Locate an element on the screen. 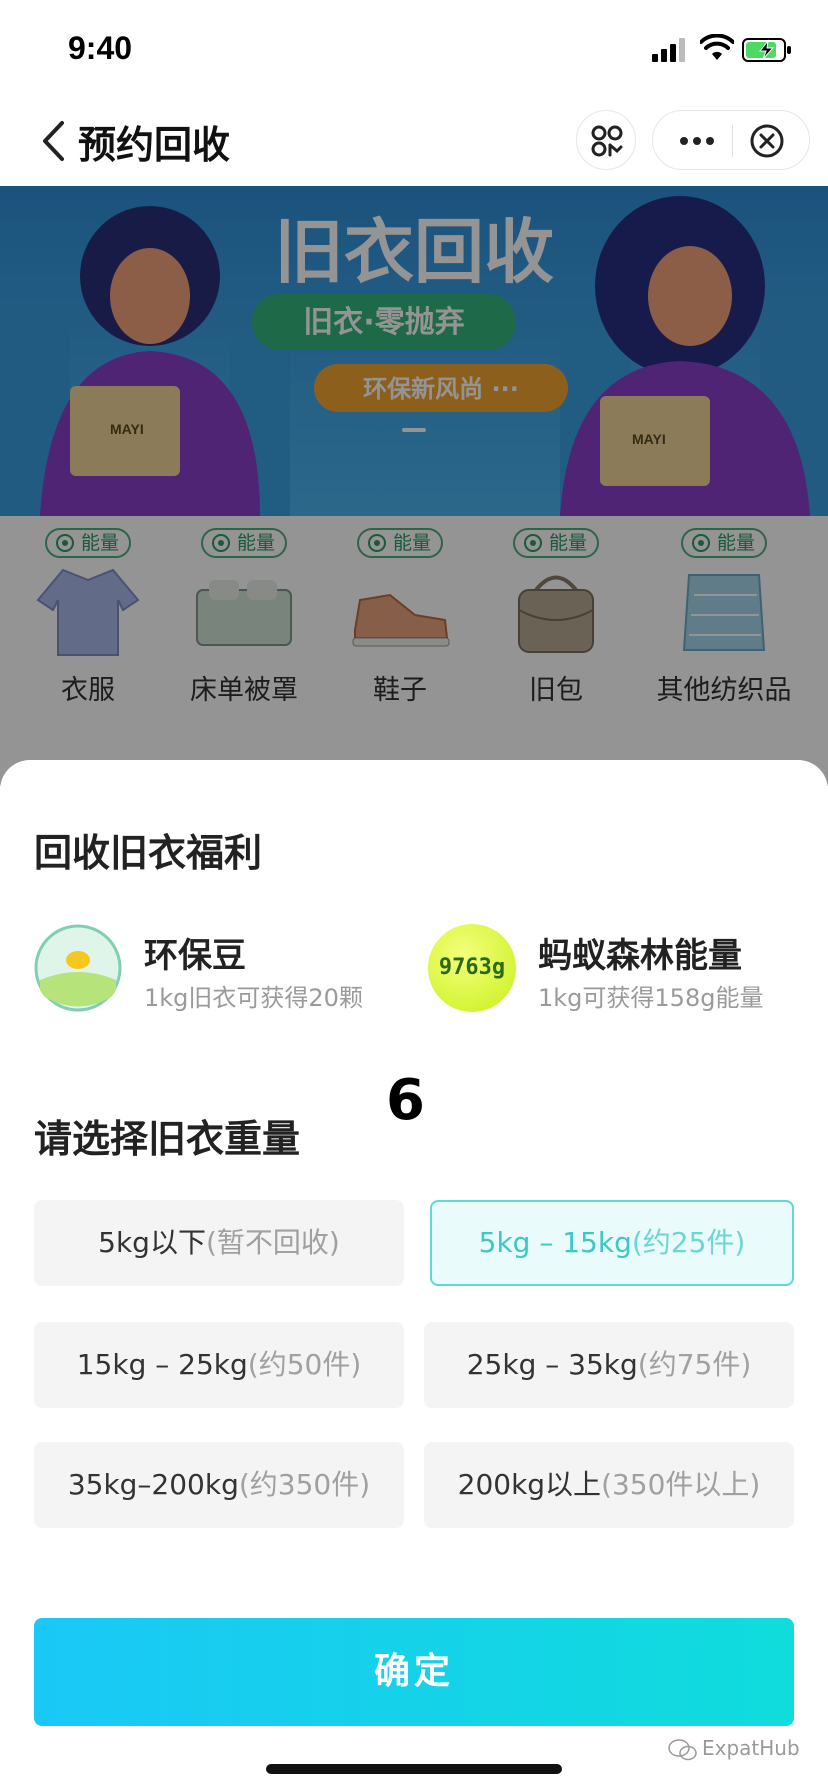 The height and width of the screenshot is (1792, 828). forest-energy-icon: 9763g is located at coordinates (472, 968).